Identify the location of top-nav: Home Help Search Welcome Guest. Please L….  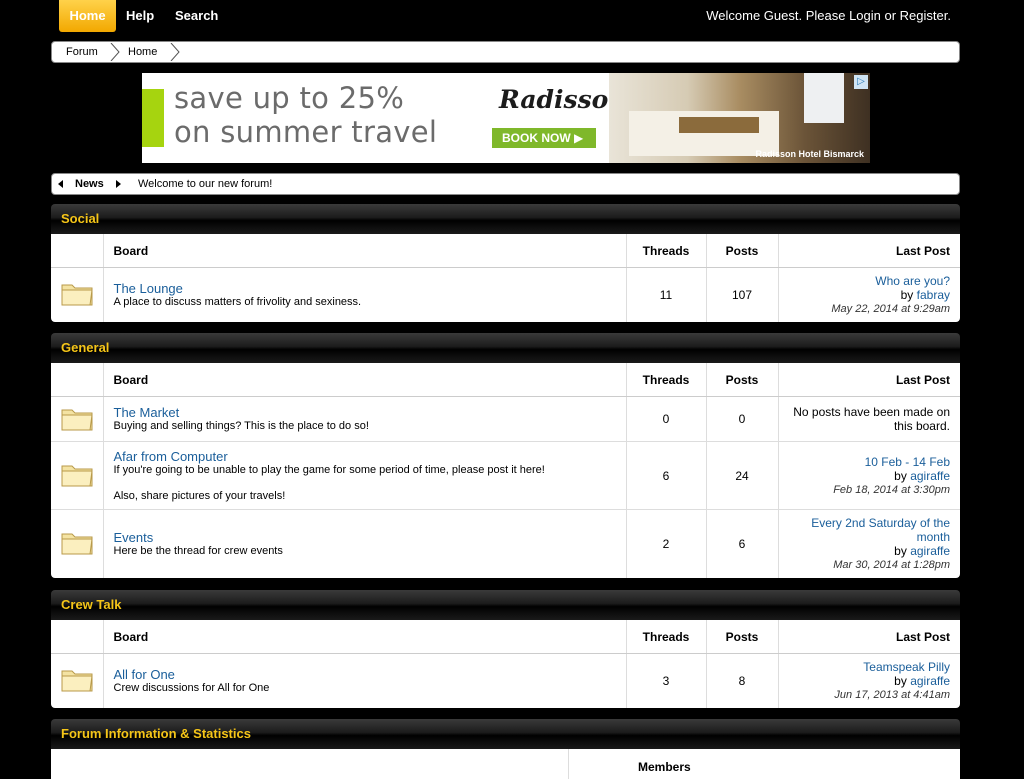
(505, 16).